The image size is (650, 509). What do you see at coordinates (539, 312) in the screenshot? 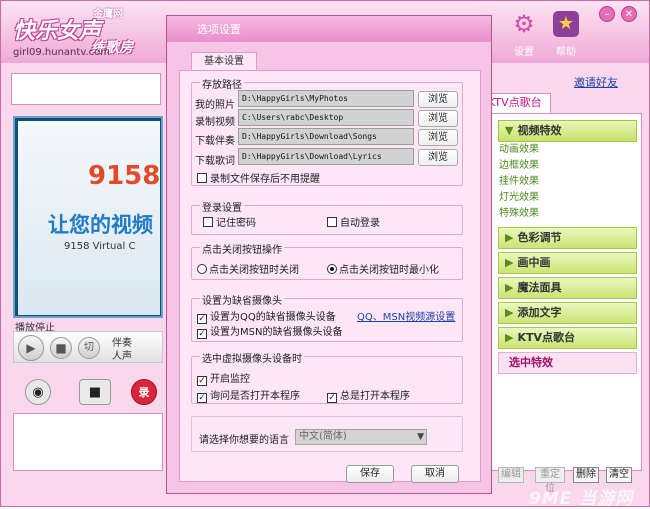
I see `section-text-label: 添加文字` at bounding box center [539, 312].